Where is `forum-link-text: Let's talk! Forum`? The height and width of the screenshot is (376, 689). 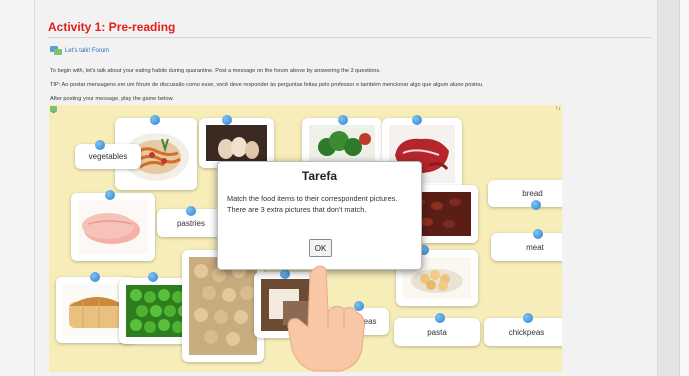 forum-link-text: Let's talk! Forum is located at coordinates (87, 50).